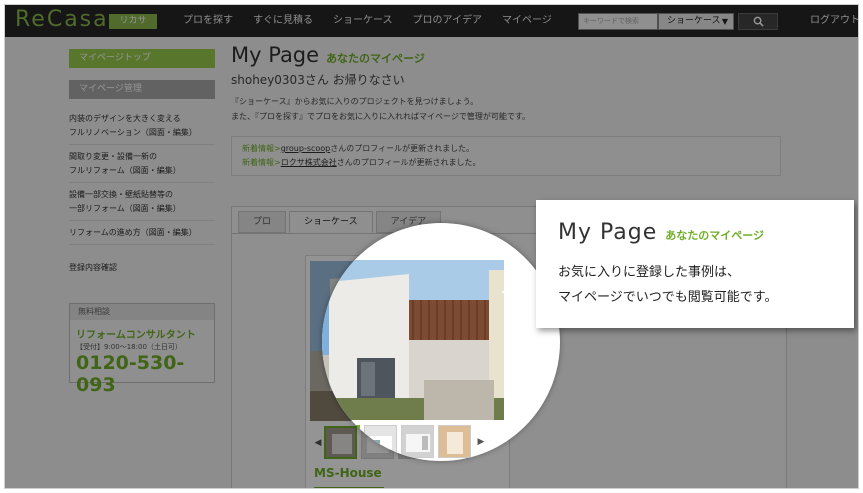 The image size is (863, 493). Describe the element at coordinates (661, 232) in the screenshot. I see `callout-title-row: My Page あなたのマイページ` at that location.